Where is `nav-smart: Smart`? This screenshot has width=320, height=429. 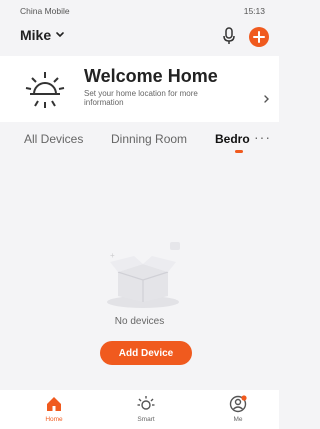 nav-smart: Smart is located at coordinates (146, 408).